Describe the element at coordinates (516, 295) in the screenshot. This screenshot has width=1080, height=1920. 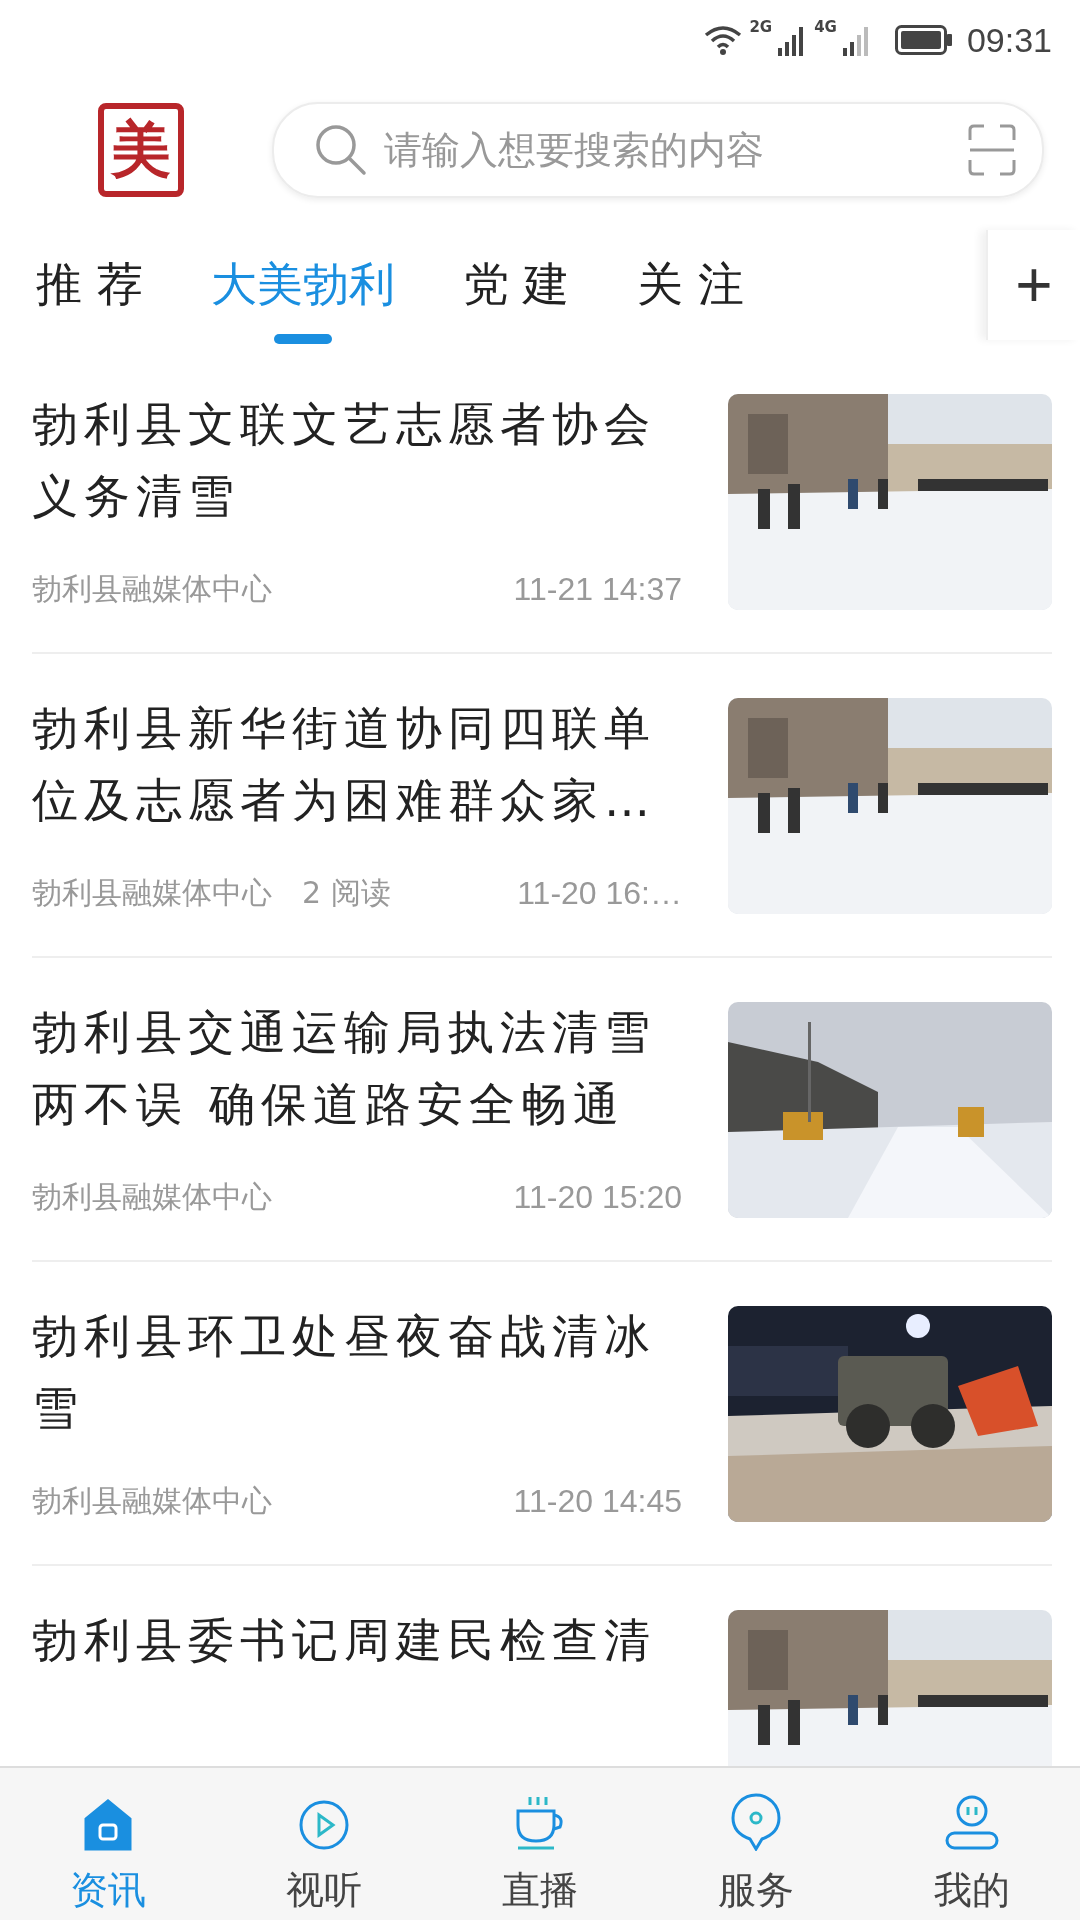
I see `category-tab: 党 建` at that location.